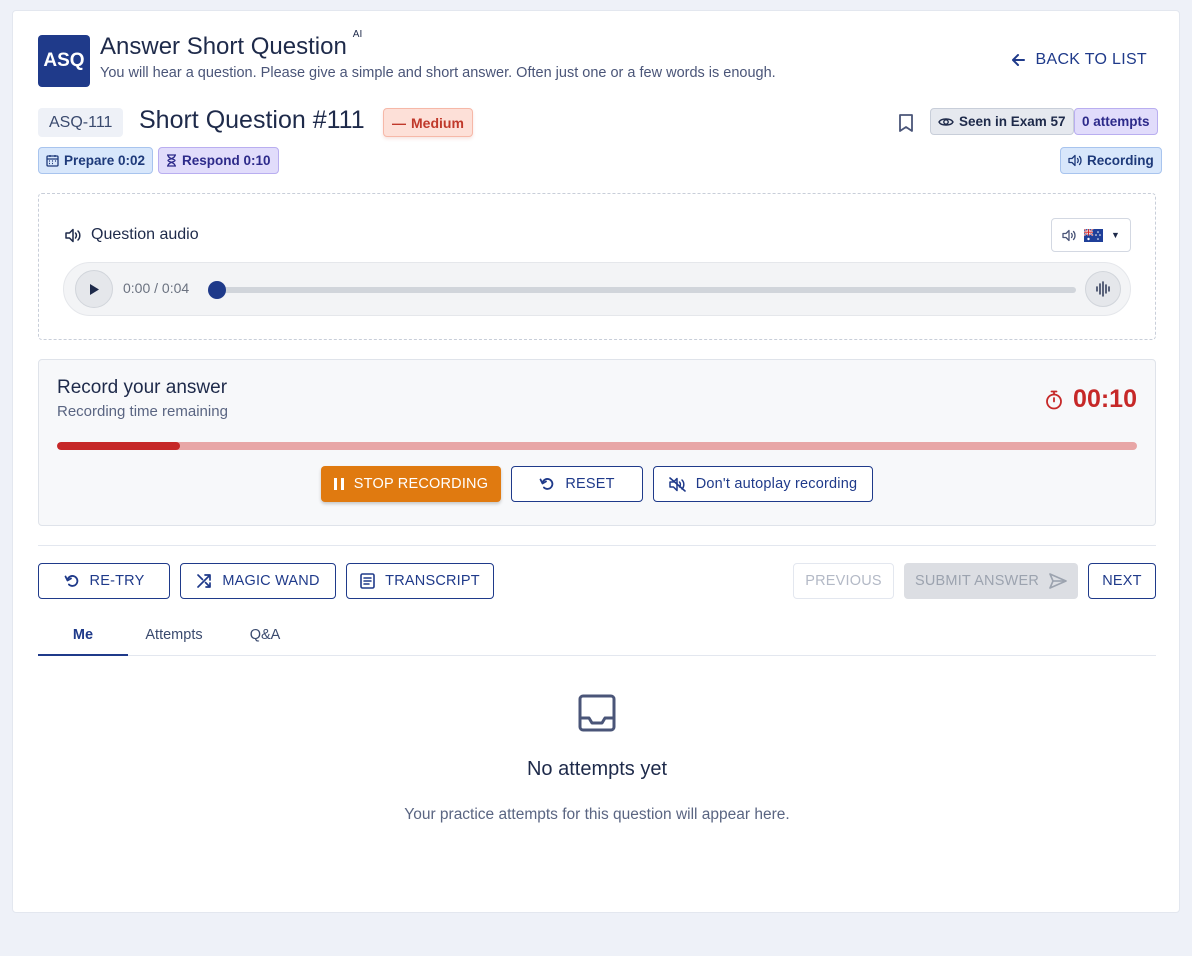 The height and width of the screenshot is (956, 1192). I want to click on pause-icon, so click(338, 484).